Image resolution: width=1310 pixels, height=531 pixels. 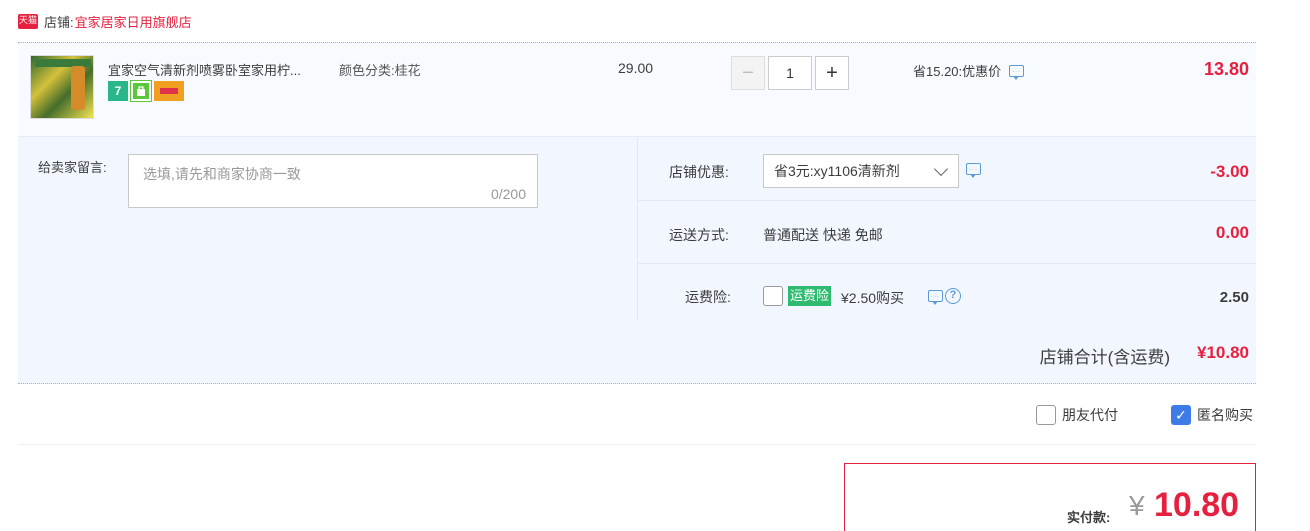 I want to click on shop-coupon-row: 店铺优惠: 省3元:xy1106清新剂 ··· -3.00, so click(x=947, y=169).